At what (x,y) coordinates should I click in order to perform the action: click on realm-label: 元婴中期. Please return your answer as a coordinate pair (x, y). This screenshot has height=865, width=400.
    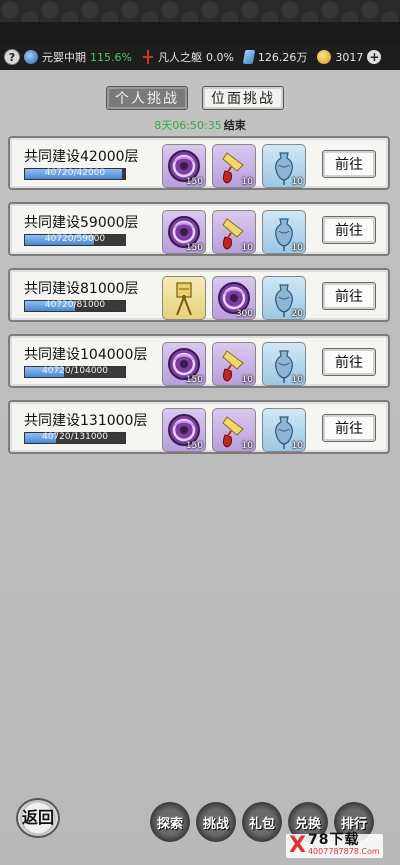
    Looking at the image, I should click on (64, 57).